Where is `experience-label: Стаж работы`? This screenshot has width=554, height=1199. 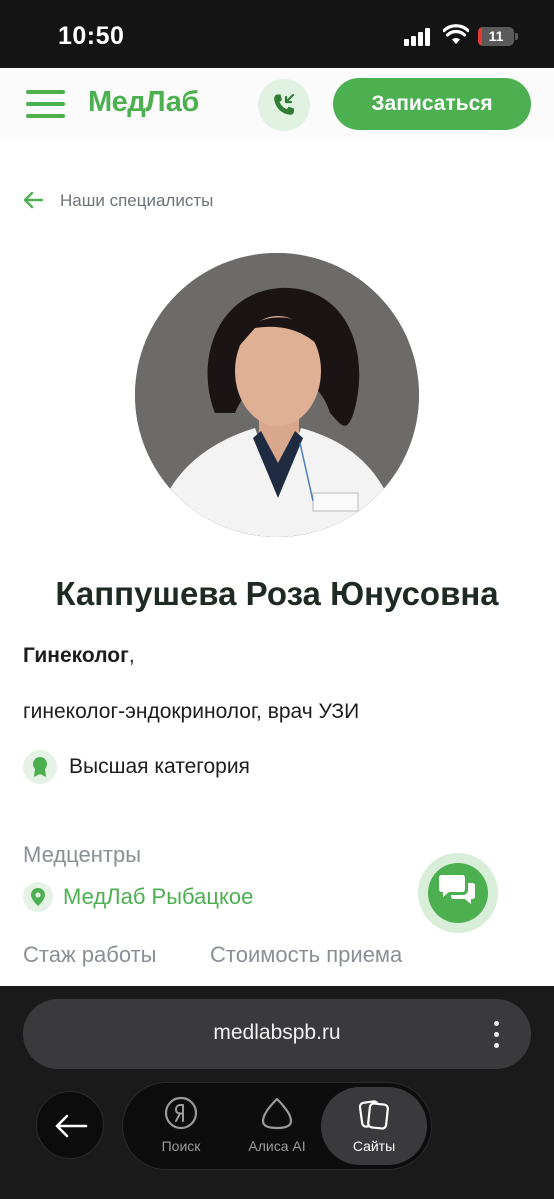 experience-label: Стаж работы is located at coordinates (90, 954).